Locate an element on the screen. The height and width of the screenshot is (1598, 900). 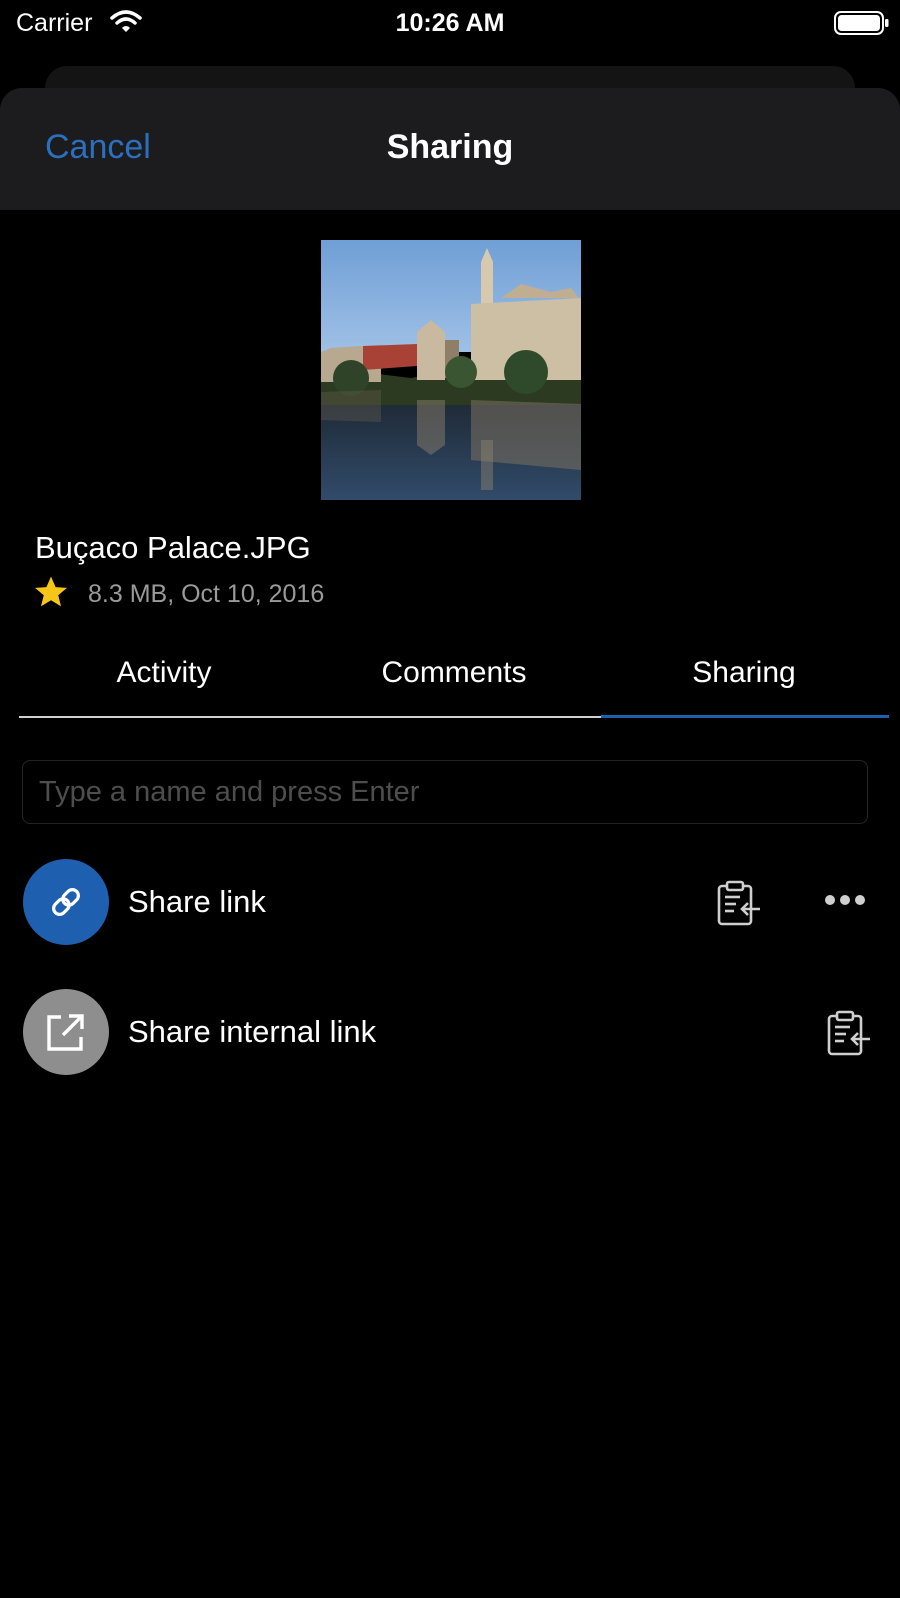
tab-activity: Activity is located at coordinates (164, 673).